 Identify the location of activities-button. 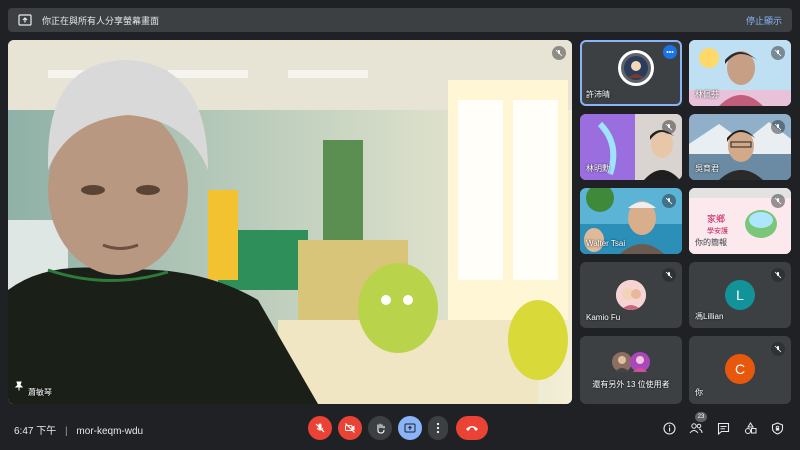
(750, 428).